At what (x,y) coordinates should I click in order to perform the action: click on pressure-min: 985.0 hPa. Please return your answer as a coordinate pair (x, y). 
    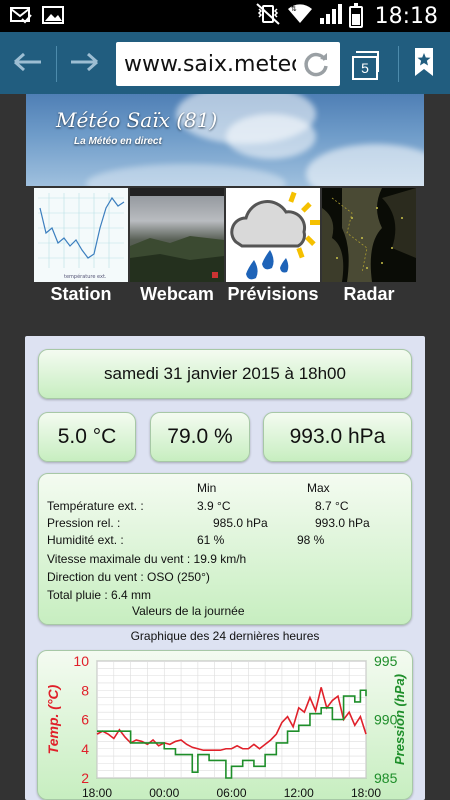
    Looking at the image, I should click on (240, 523).